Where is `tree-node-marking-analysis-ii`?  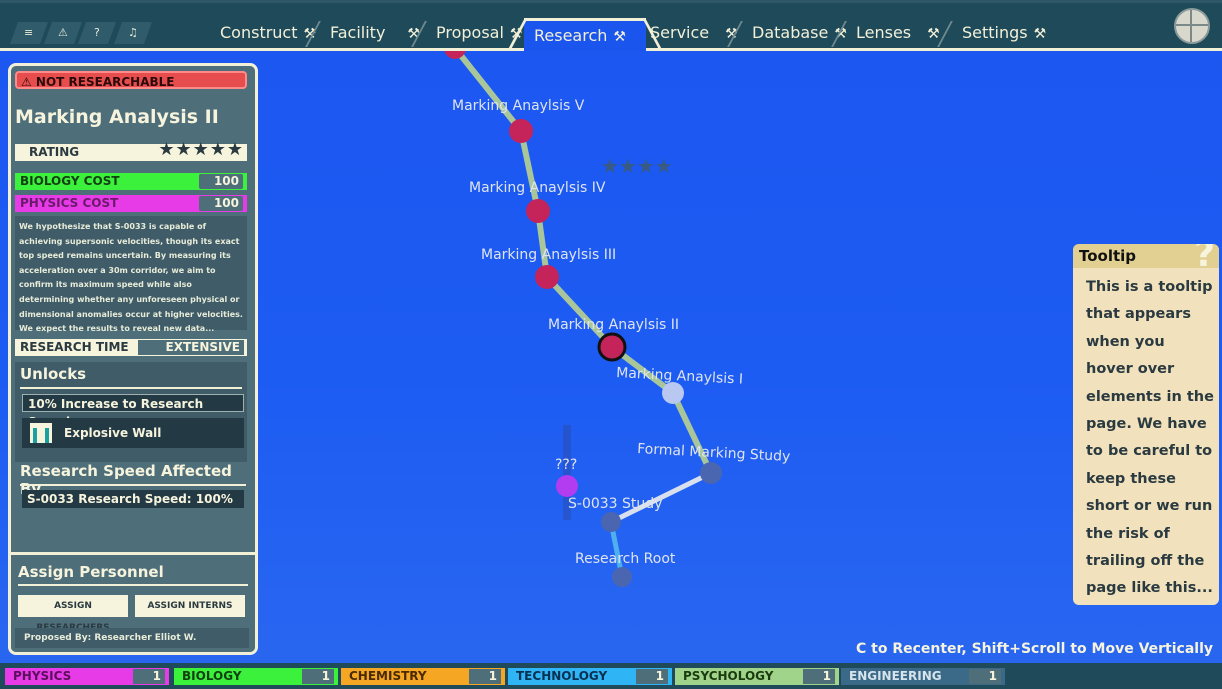 tree-node-marking-analysis-ii is located at coordinates (612, 347).